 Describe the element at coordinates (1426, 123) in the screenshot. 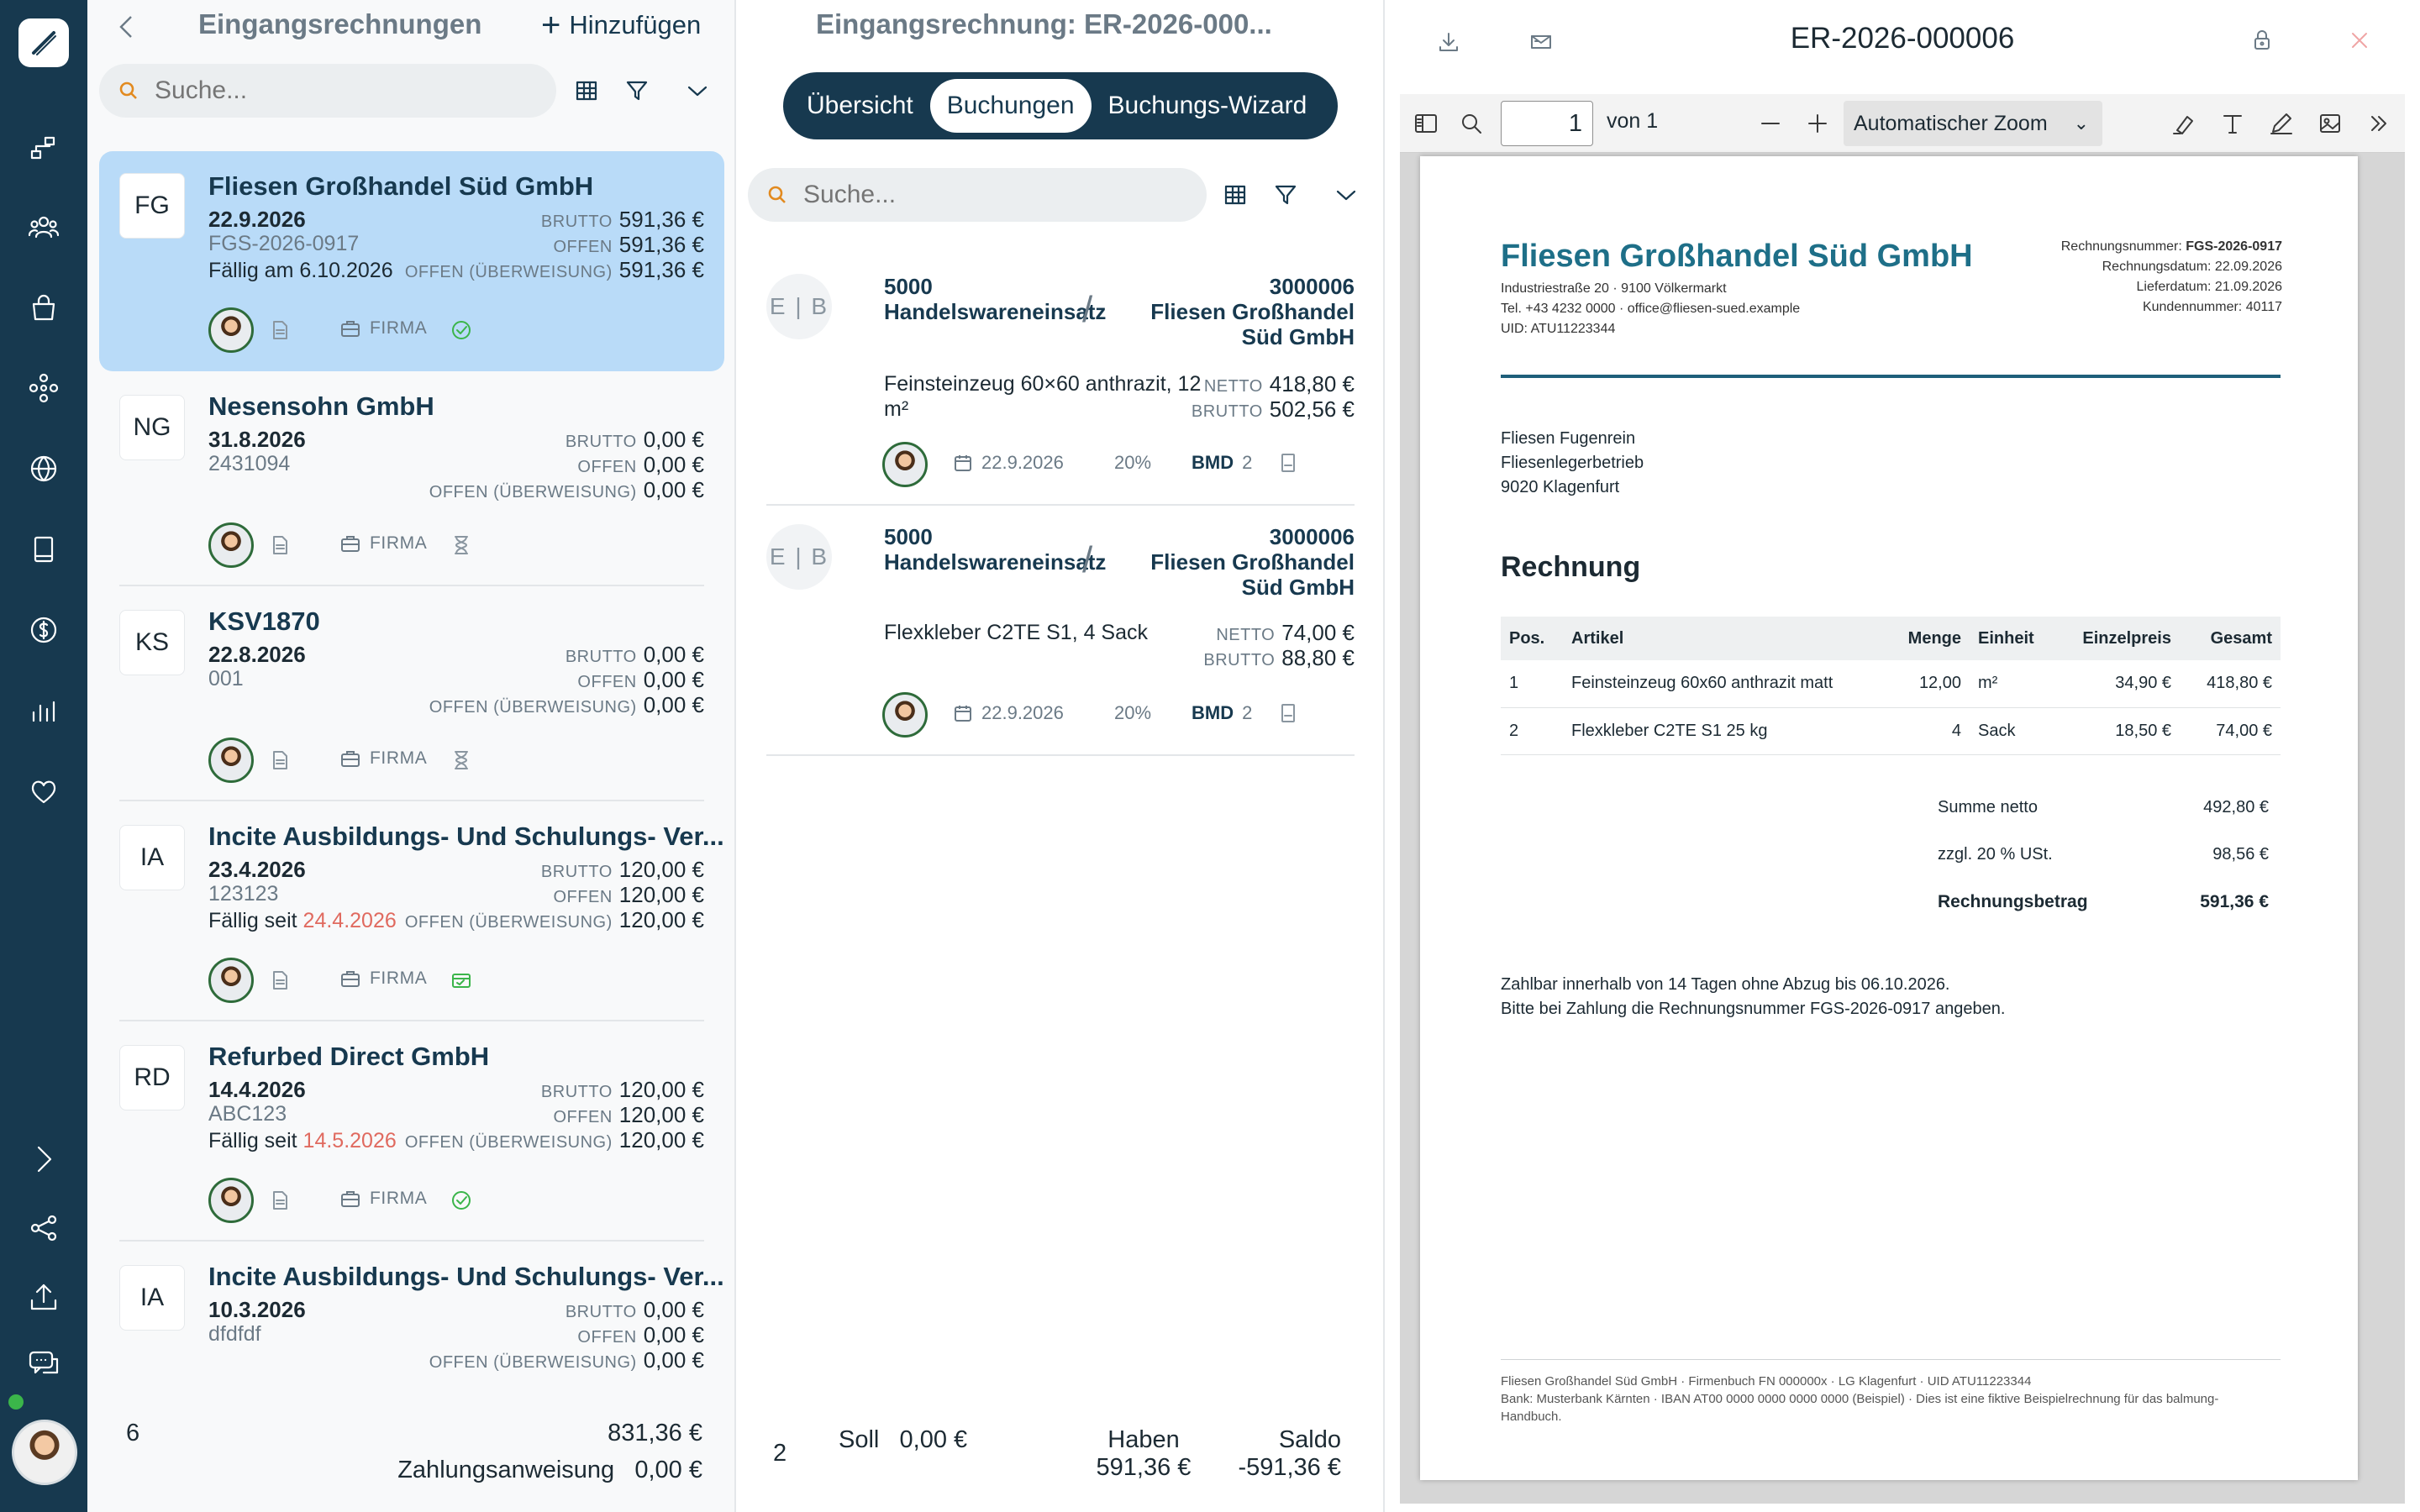

I see `sidebar-toggle-icon` at that location.